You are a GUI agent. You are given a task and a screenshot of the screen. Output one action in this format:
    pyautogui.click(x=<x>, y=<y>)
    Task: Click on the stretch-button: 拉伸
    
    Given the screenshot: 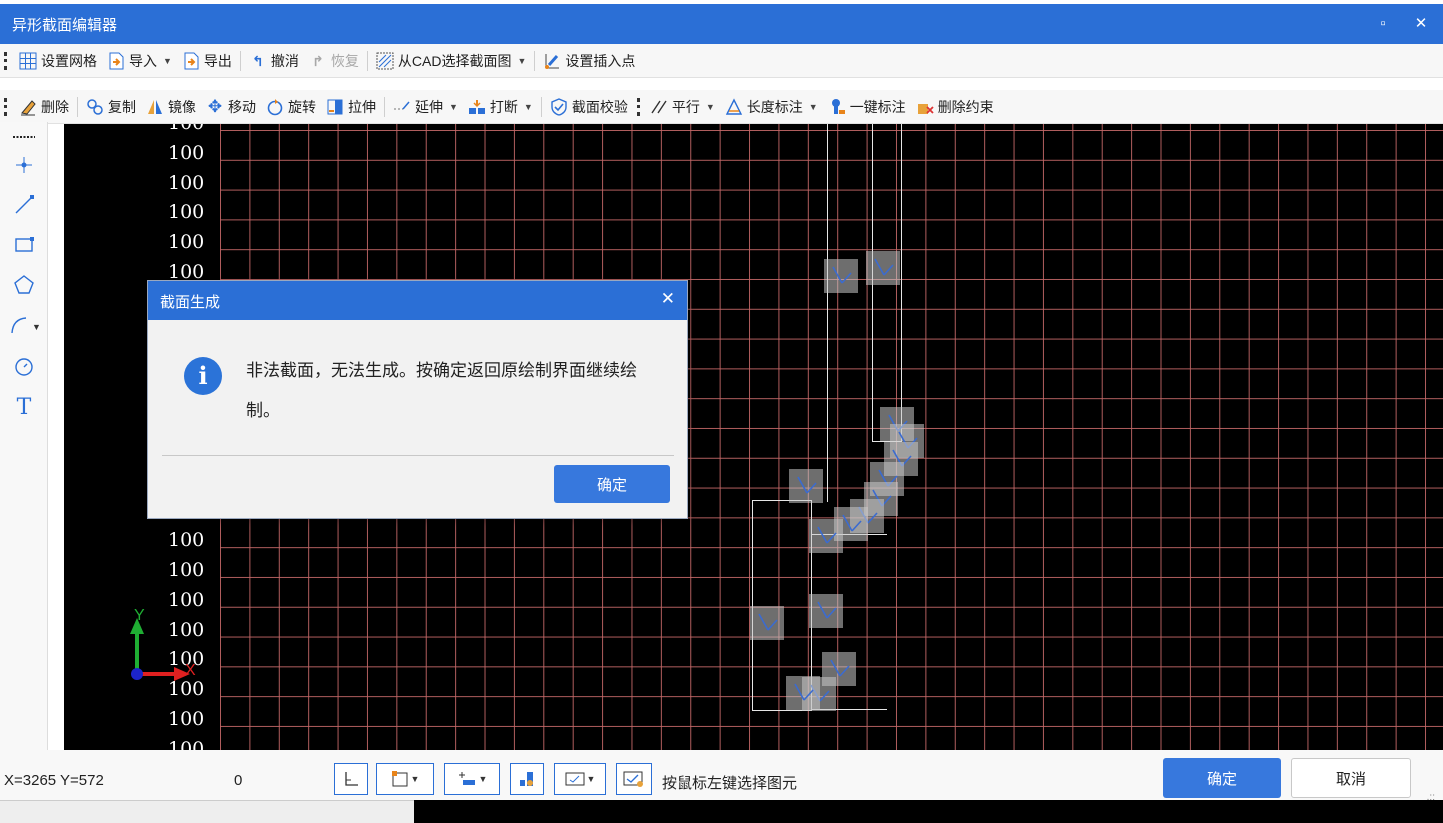 What is the action you would take?
    pyautogui.click(x=351, y=107)
    